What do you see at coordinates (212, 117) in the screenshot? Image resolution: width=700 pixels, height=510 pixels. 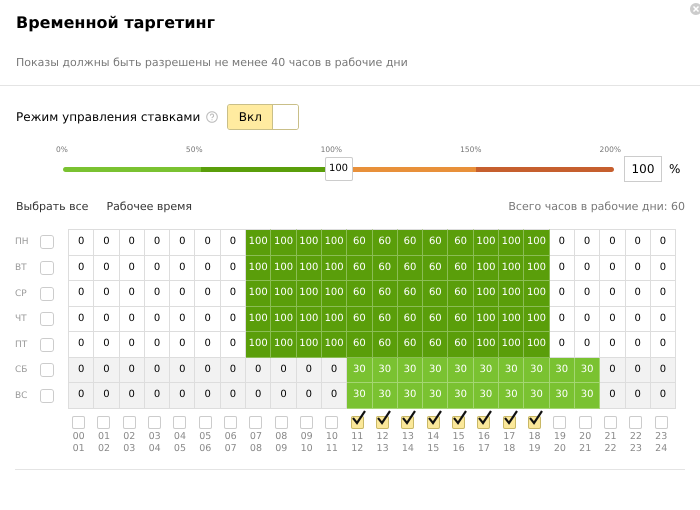 I see `help-icon` at bounding box center [212, 117].